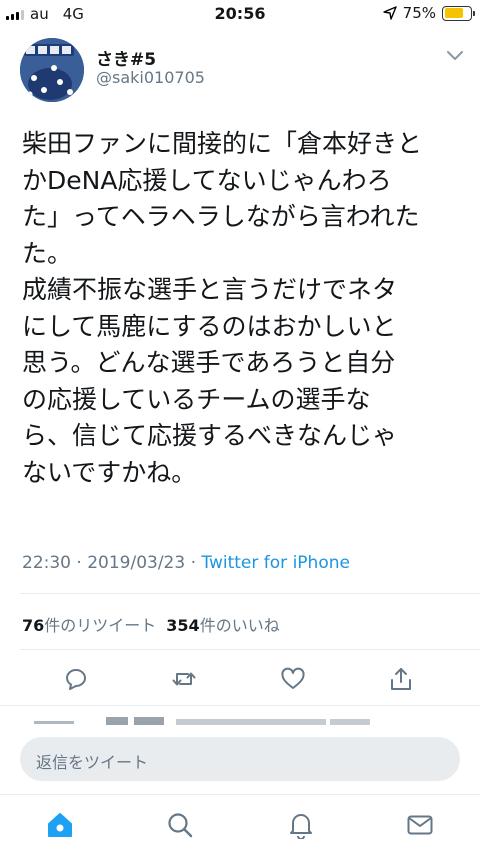 The image size is (480, 854). Describe the element at coordinates (92, 762) in the screenshot. I see `reply-placeholder: 返信をツイート` at that location.